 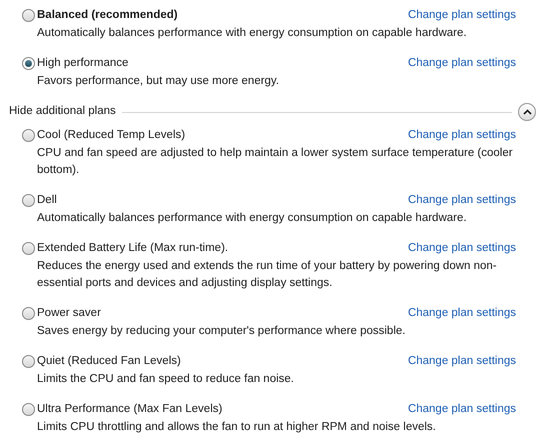 I want to click on plan-name: Quiet (Reduced Fan Levels), so click(x=109, y=361).